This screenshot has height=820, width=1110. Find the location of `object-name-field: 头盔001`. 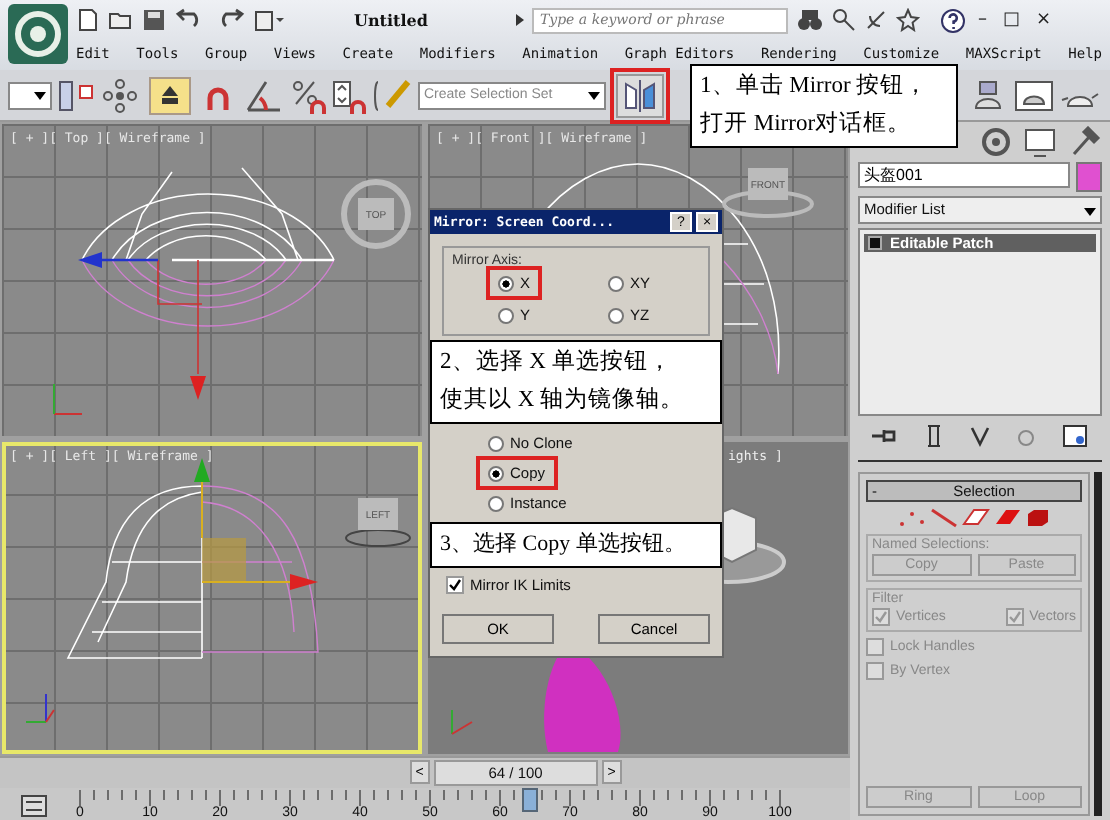

object-name-field: 头盔001 is located at coordinates (964, 175).